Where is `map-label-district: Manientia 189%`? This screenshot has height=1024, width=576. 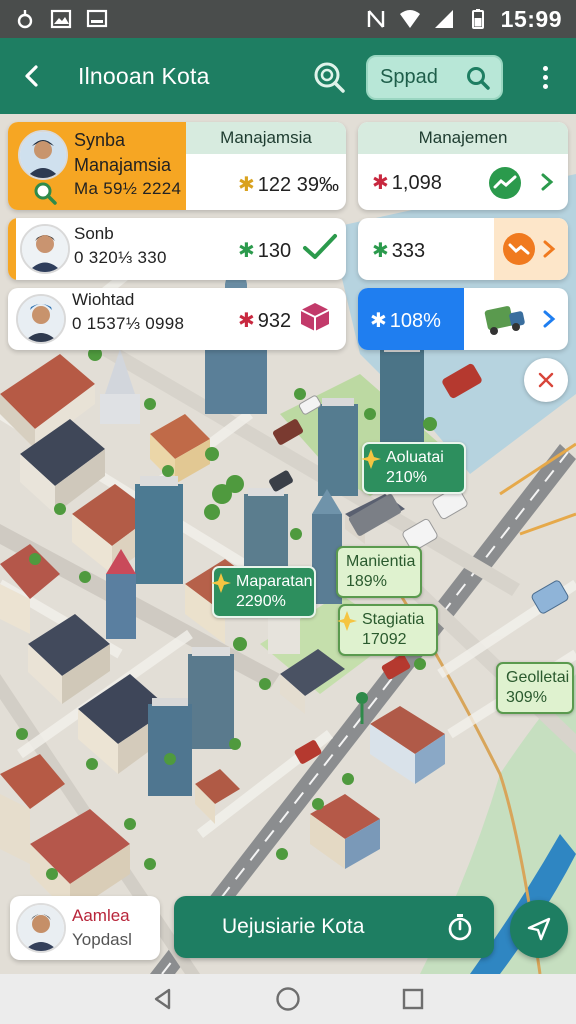 map-label-district: Manientia 189% is located at coordinates (379, 572).